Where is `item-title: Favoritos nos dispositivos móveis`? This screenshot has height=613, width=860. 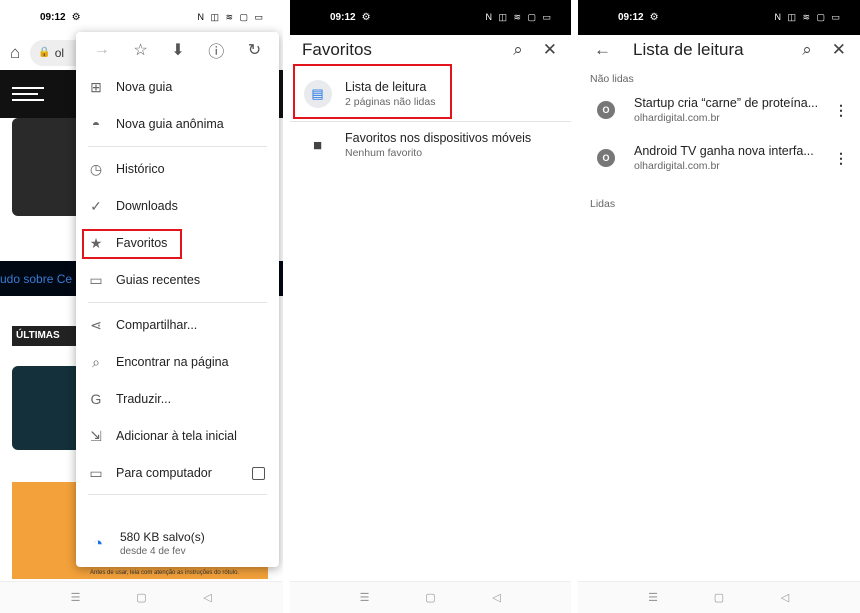
item-title: Favoritos nos dispositivos móveis is located at coordinates (438, 138).